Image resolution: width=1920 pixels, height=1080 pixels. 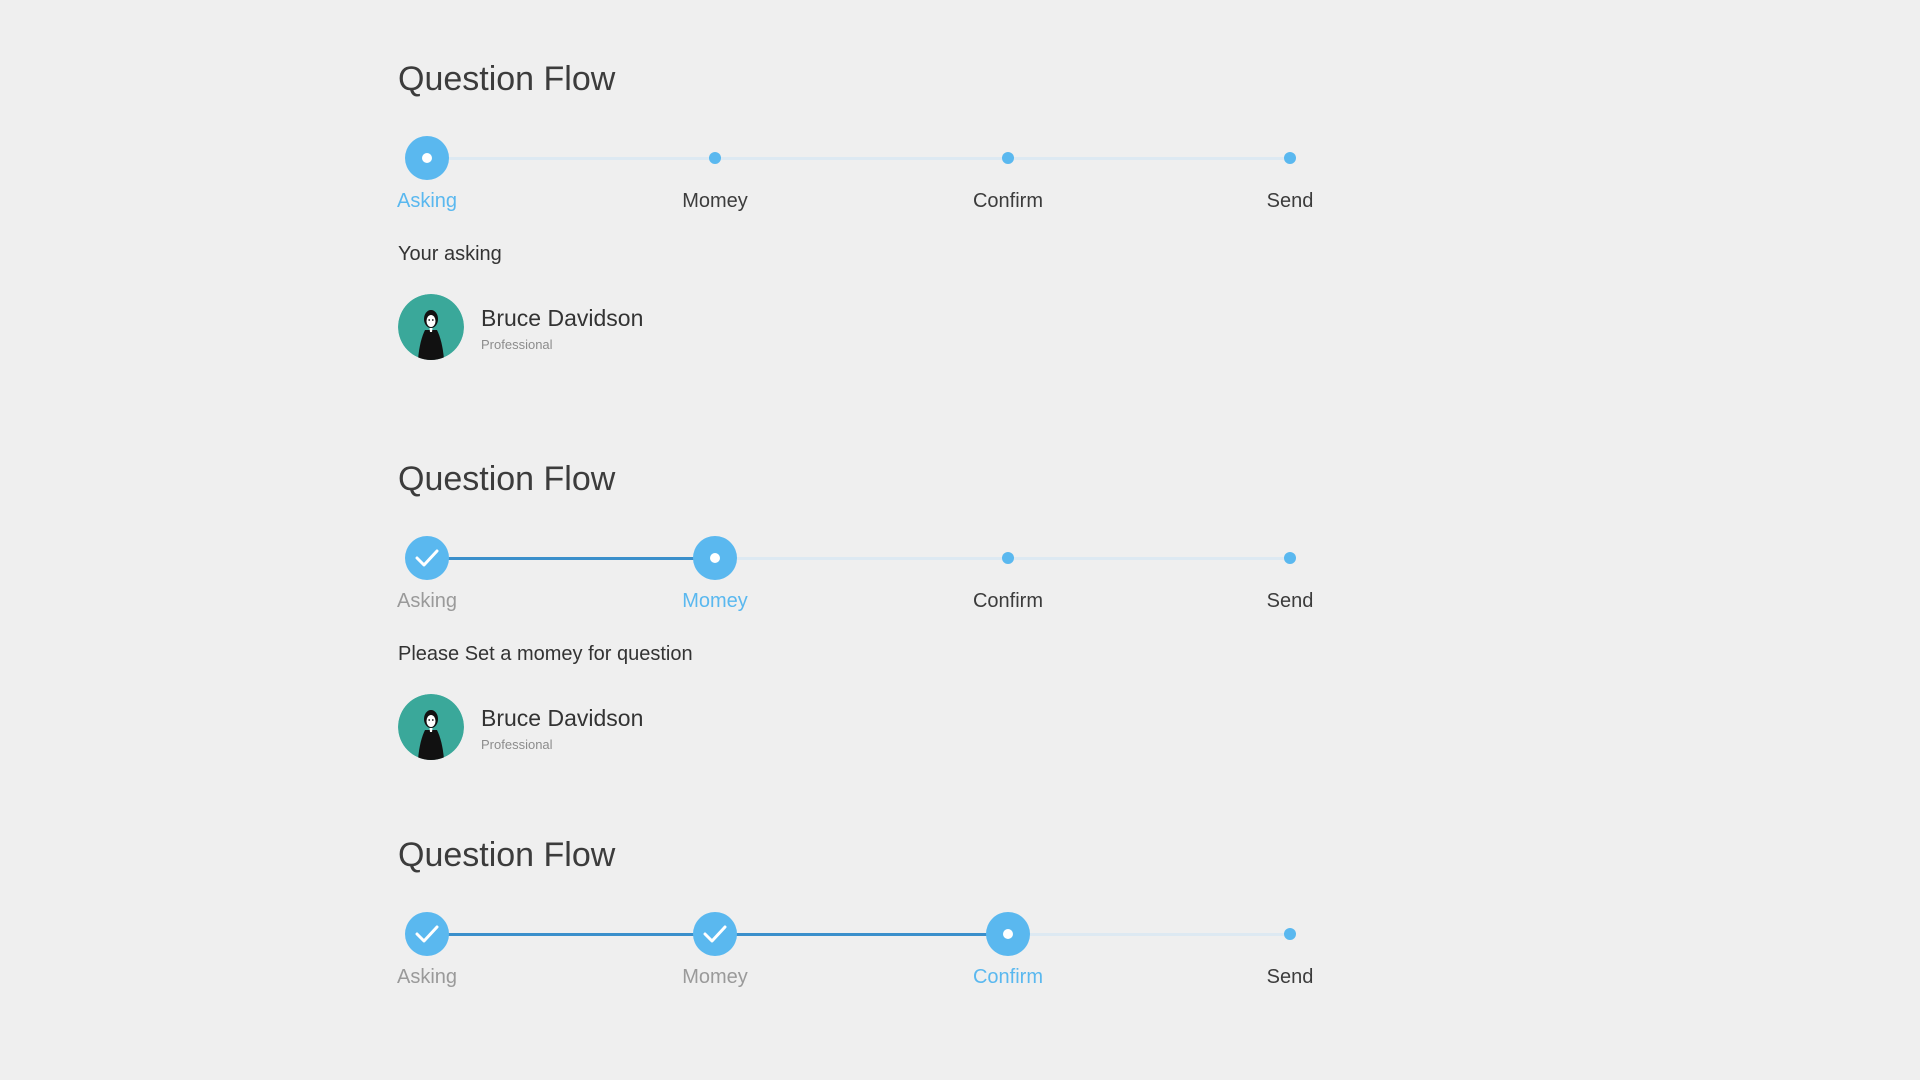 I want to click on prompt-text: Please Set a momey for question, so click(x=545, y=654).